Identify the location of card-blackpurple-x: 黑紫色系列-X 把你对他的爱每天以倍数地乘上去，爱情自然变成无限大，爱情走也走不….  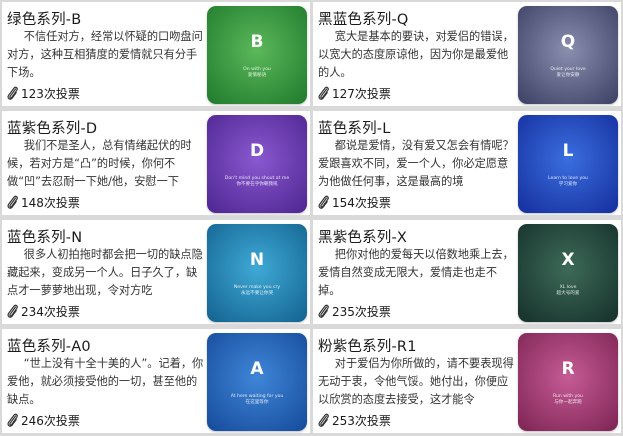
(467, 272).